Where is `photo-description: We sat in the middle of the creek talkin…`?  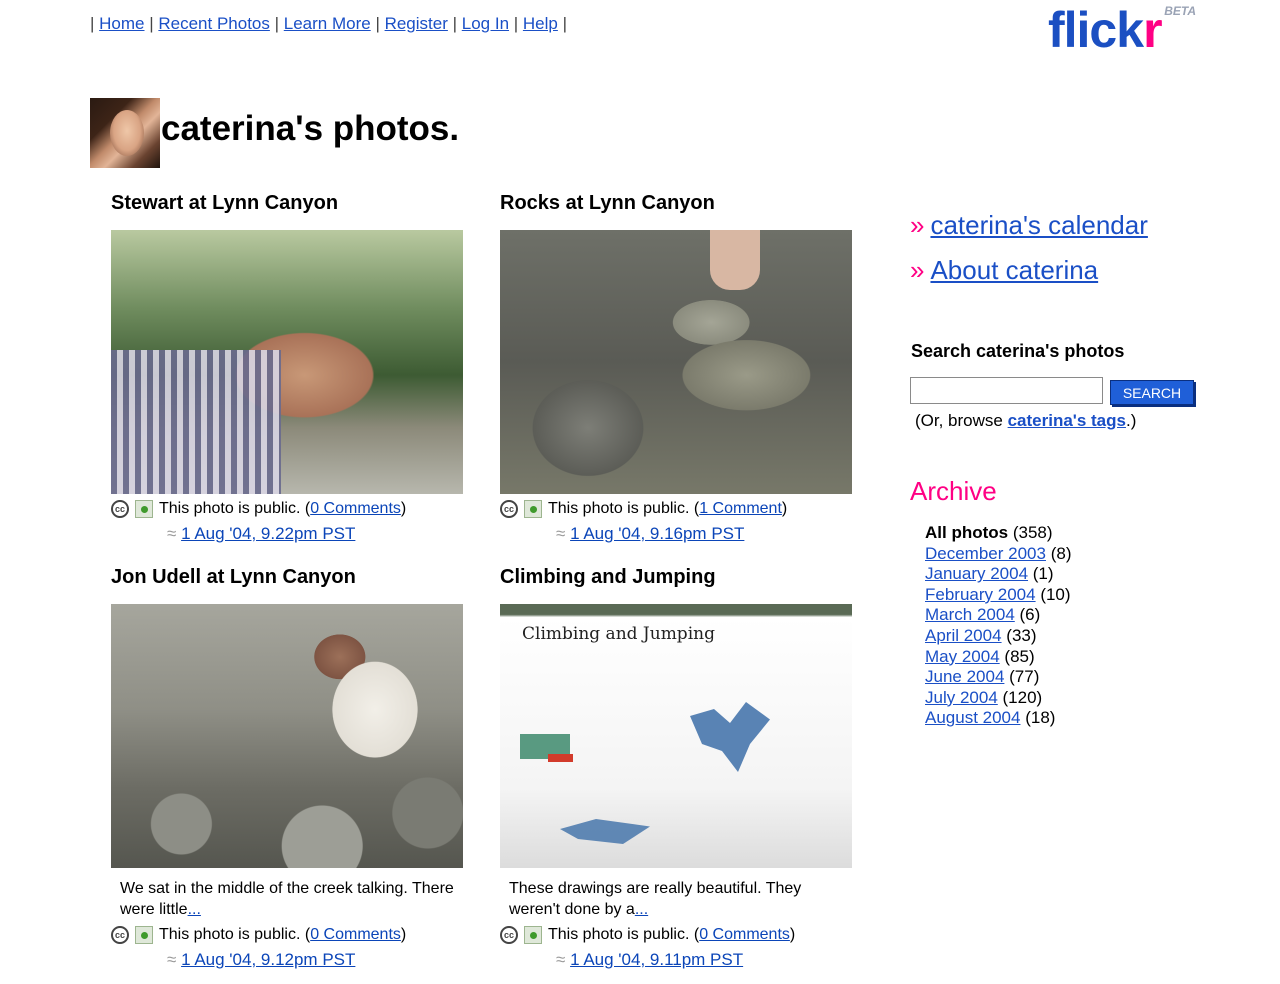 photo-description: We sat in the middle of the creek talkin… is located at coordinates (287, 899).